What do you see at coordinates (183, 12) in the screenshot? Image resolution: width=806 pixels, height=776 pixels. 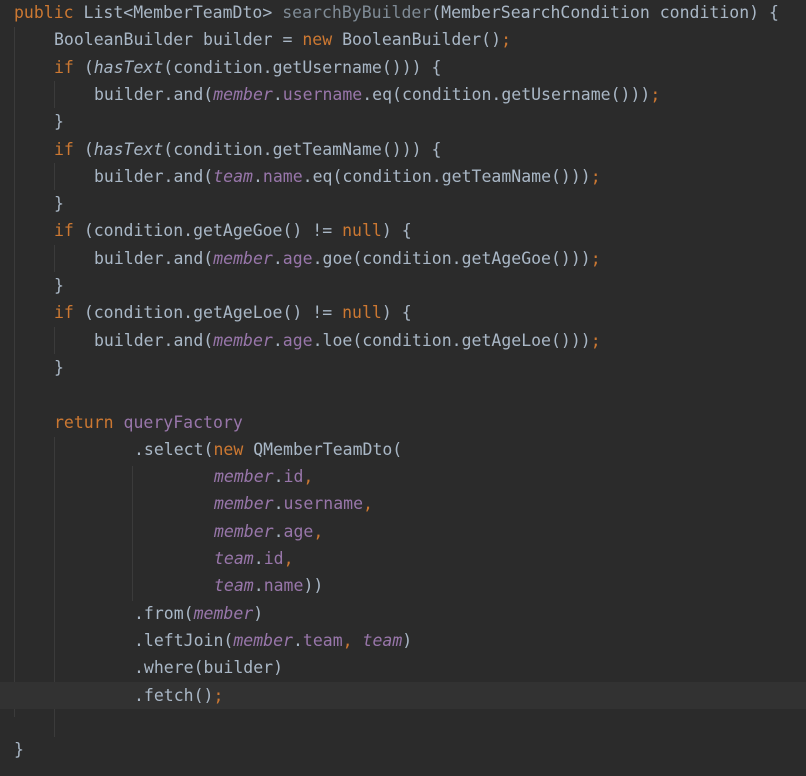 I see `code-token: List<MemberTeamDto>` at bounding box center [183, 12].